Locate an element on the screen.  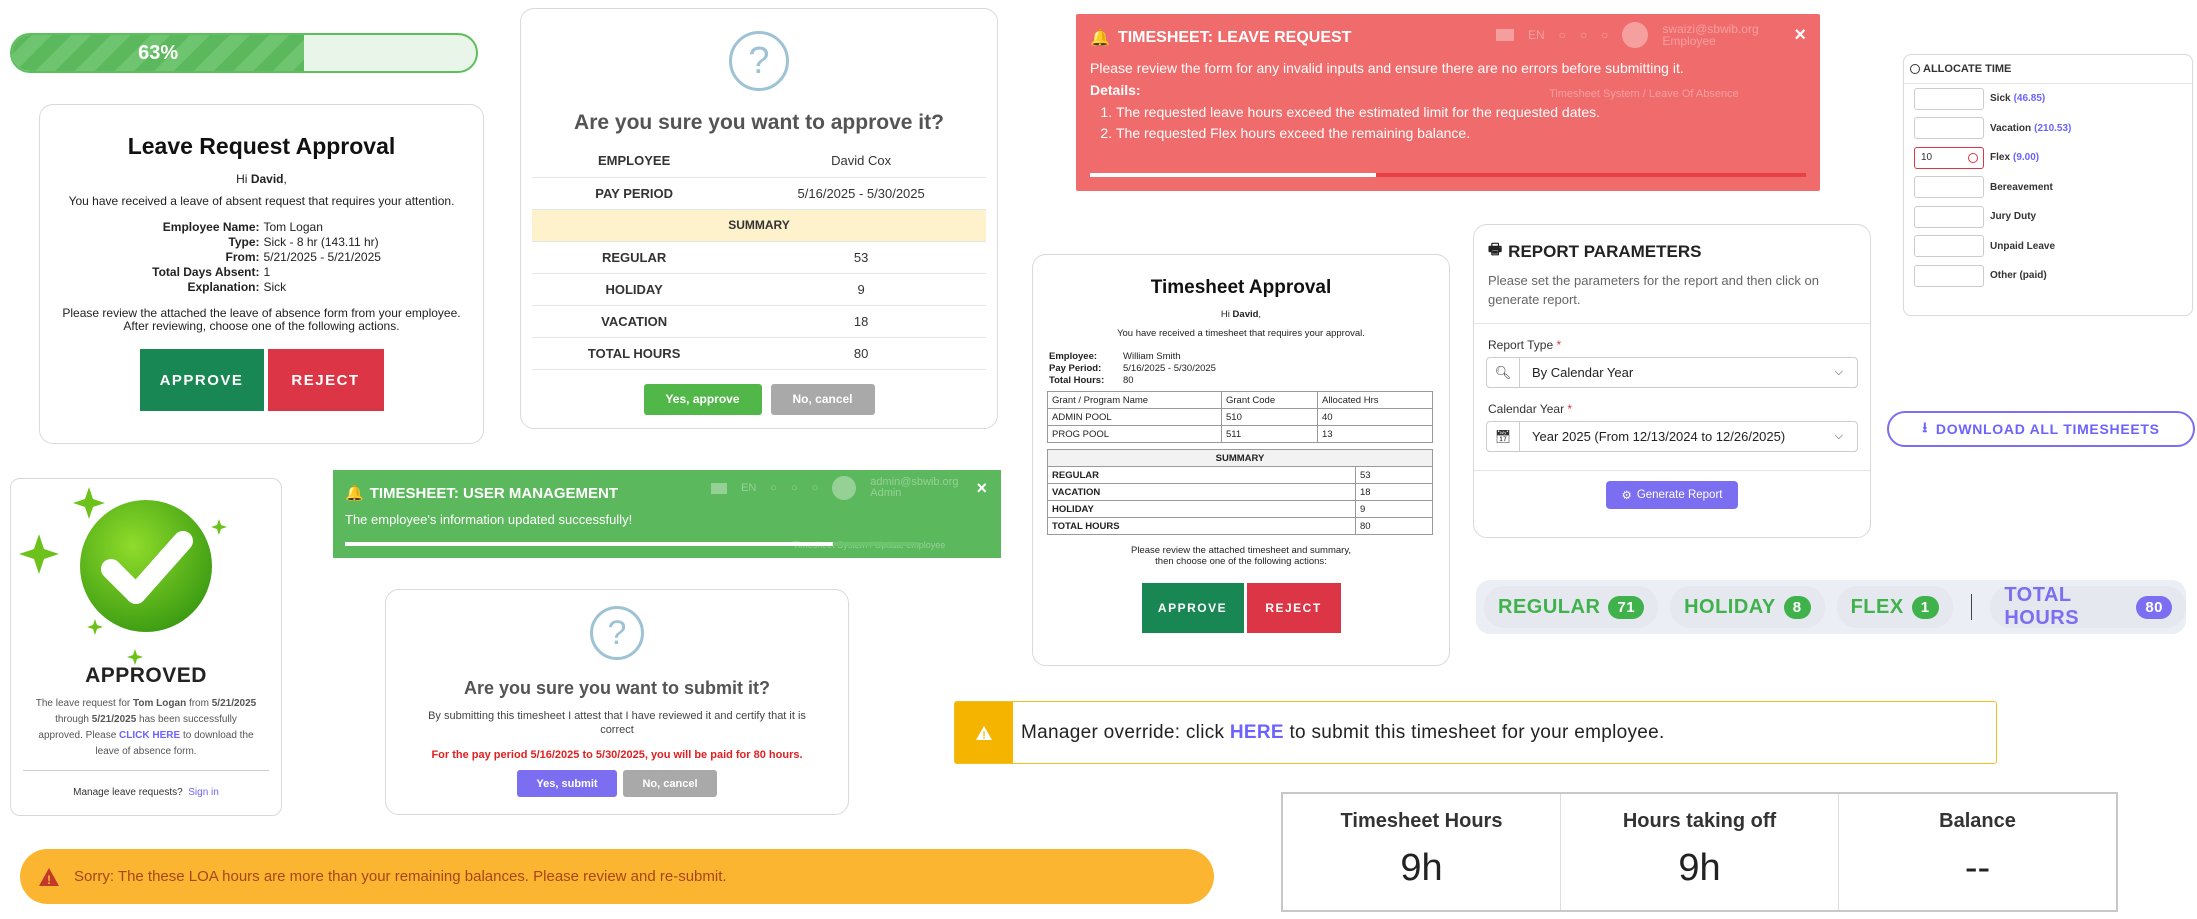
column-header: Grant / Program Name is located at coordinates (1134, 400).